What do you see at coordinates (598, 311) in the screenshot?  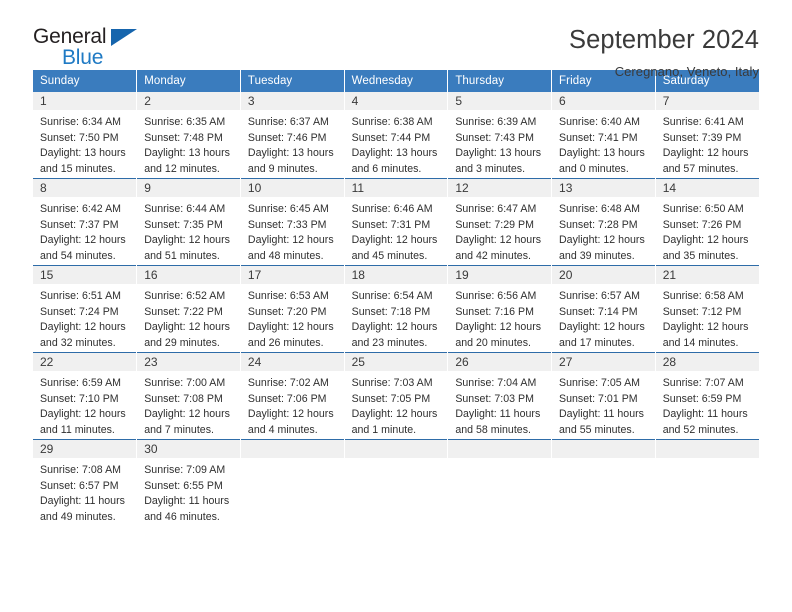 I see `sunset-text: Sunset: 7:14 PM` at bounding box center [598, 311].